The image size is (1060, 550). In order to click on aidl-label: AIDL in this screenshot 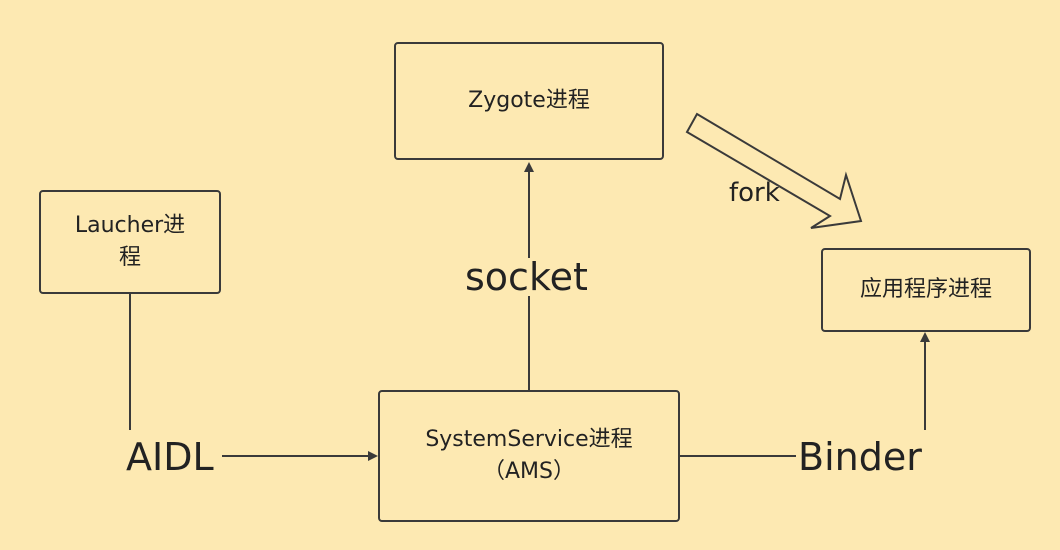, I will do `click(170, 457)`.